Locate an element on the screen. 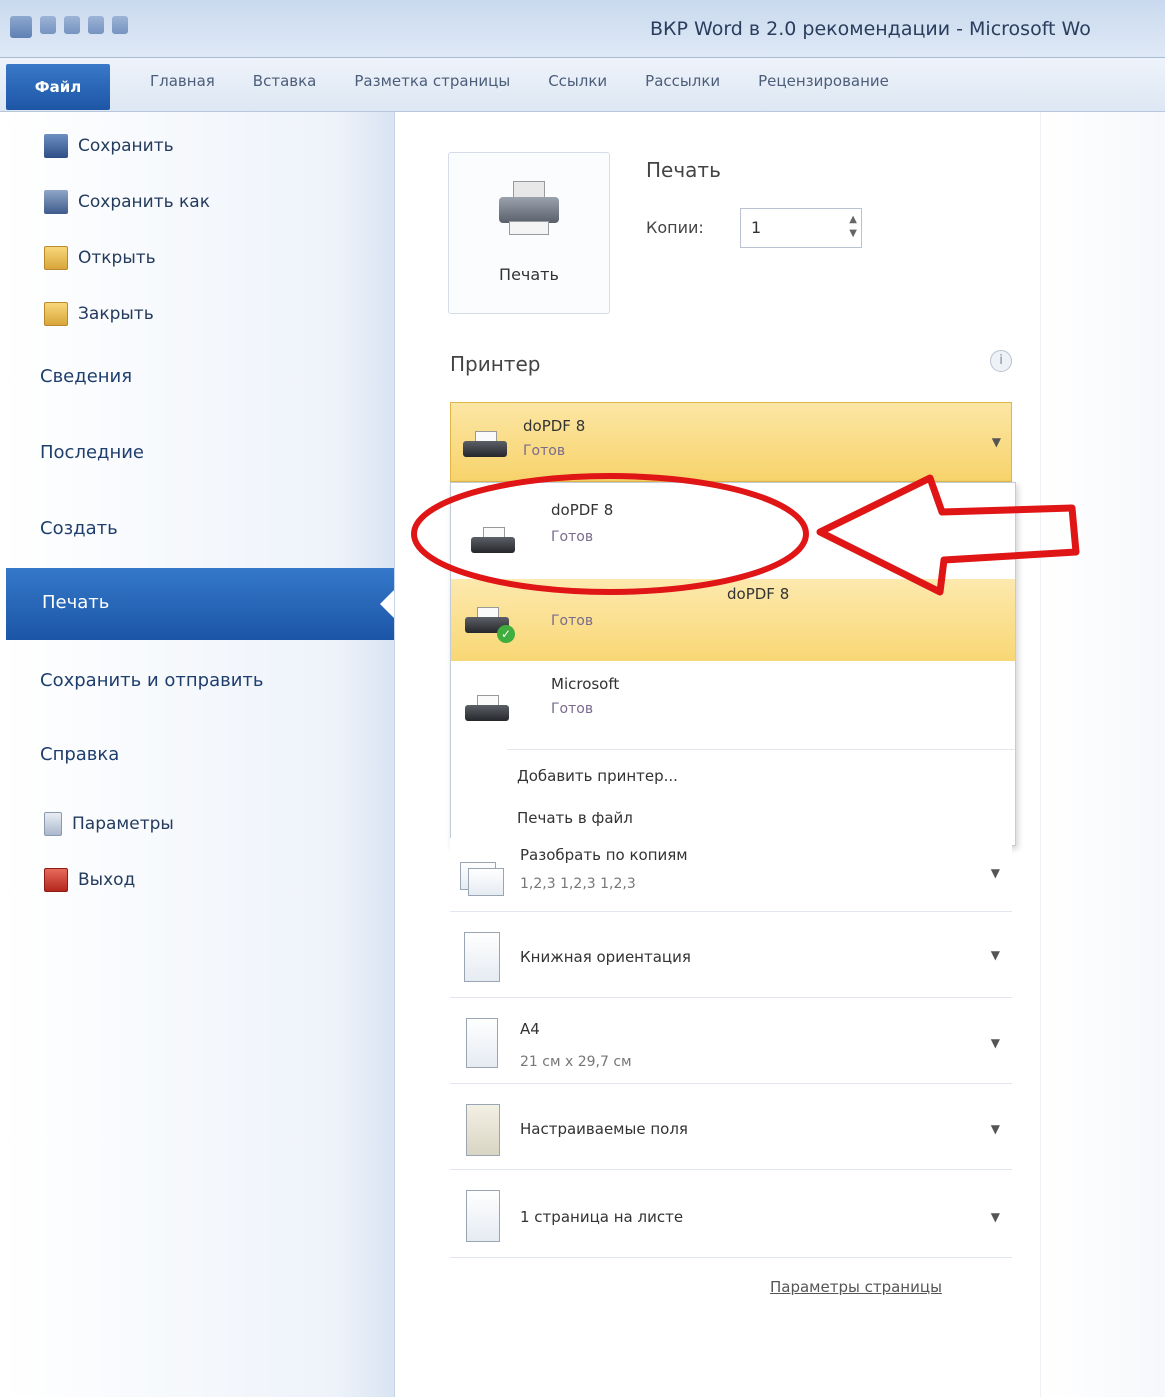  printer-option: Microsoft Готов is located at coordinates (733, 703).